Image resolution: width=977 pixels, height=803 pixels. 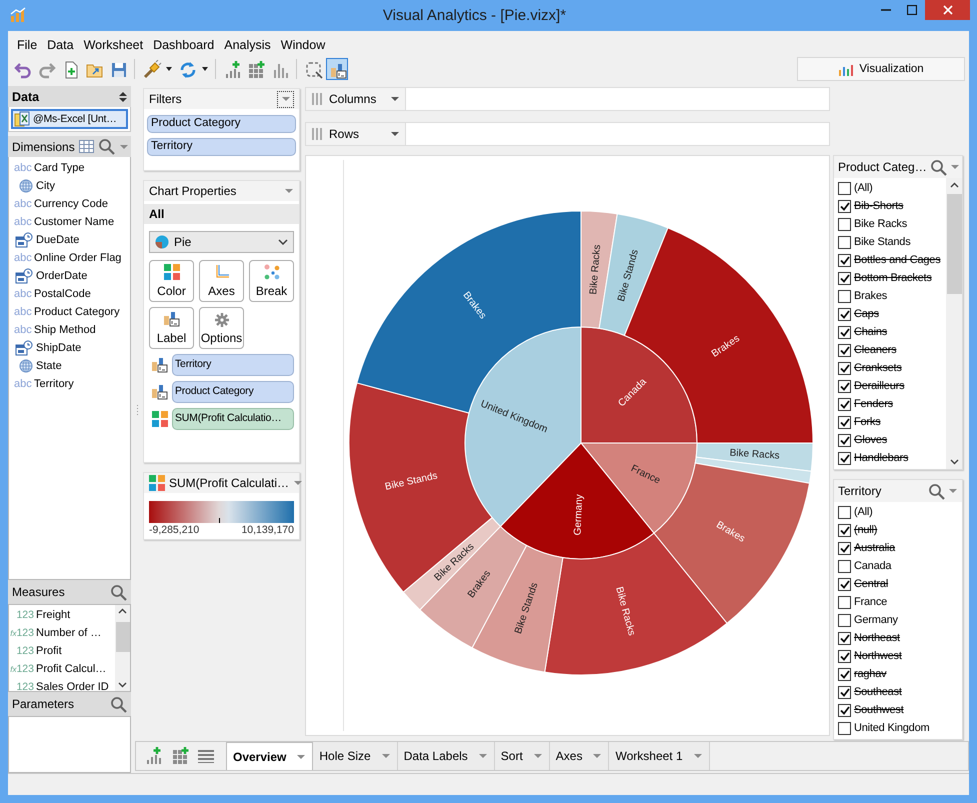 What do you see at coordinates (44, 240) in the screenshot?
I see `dimension-item: DueDate` at bounding box center [44, 240].